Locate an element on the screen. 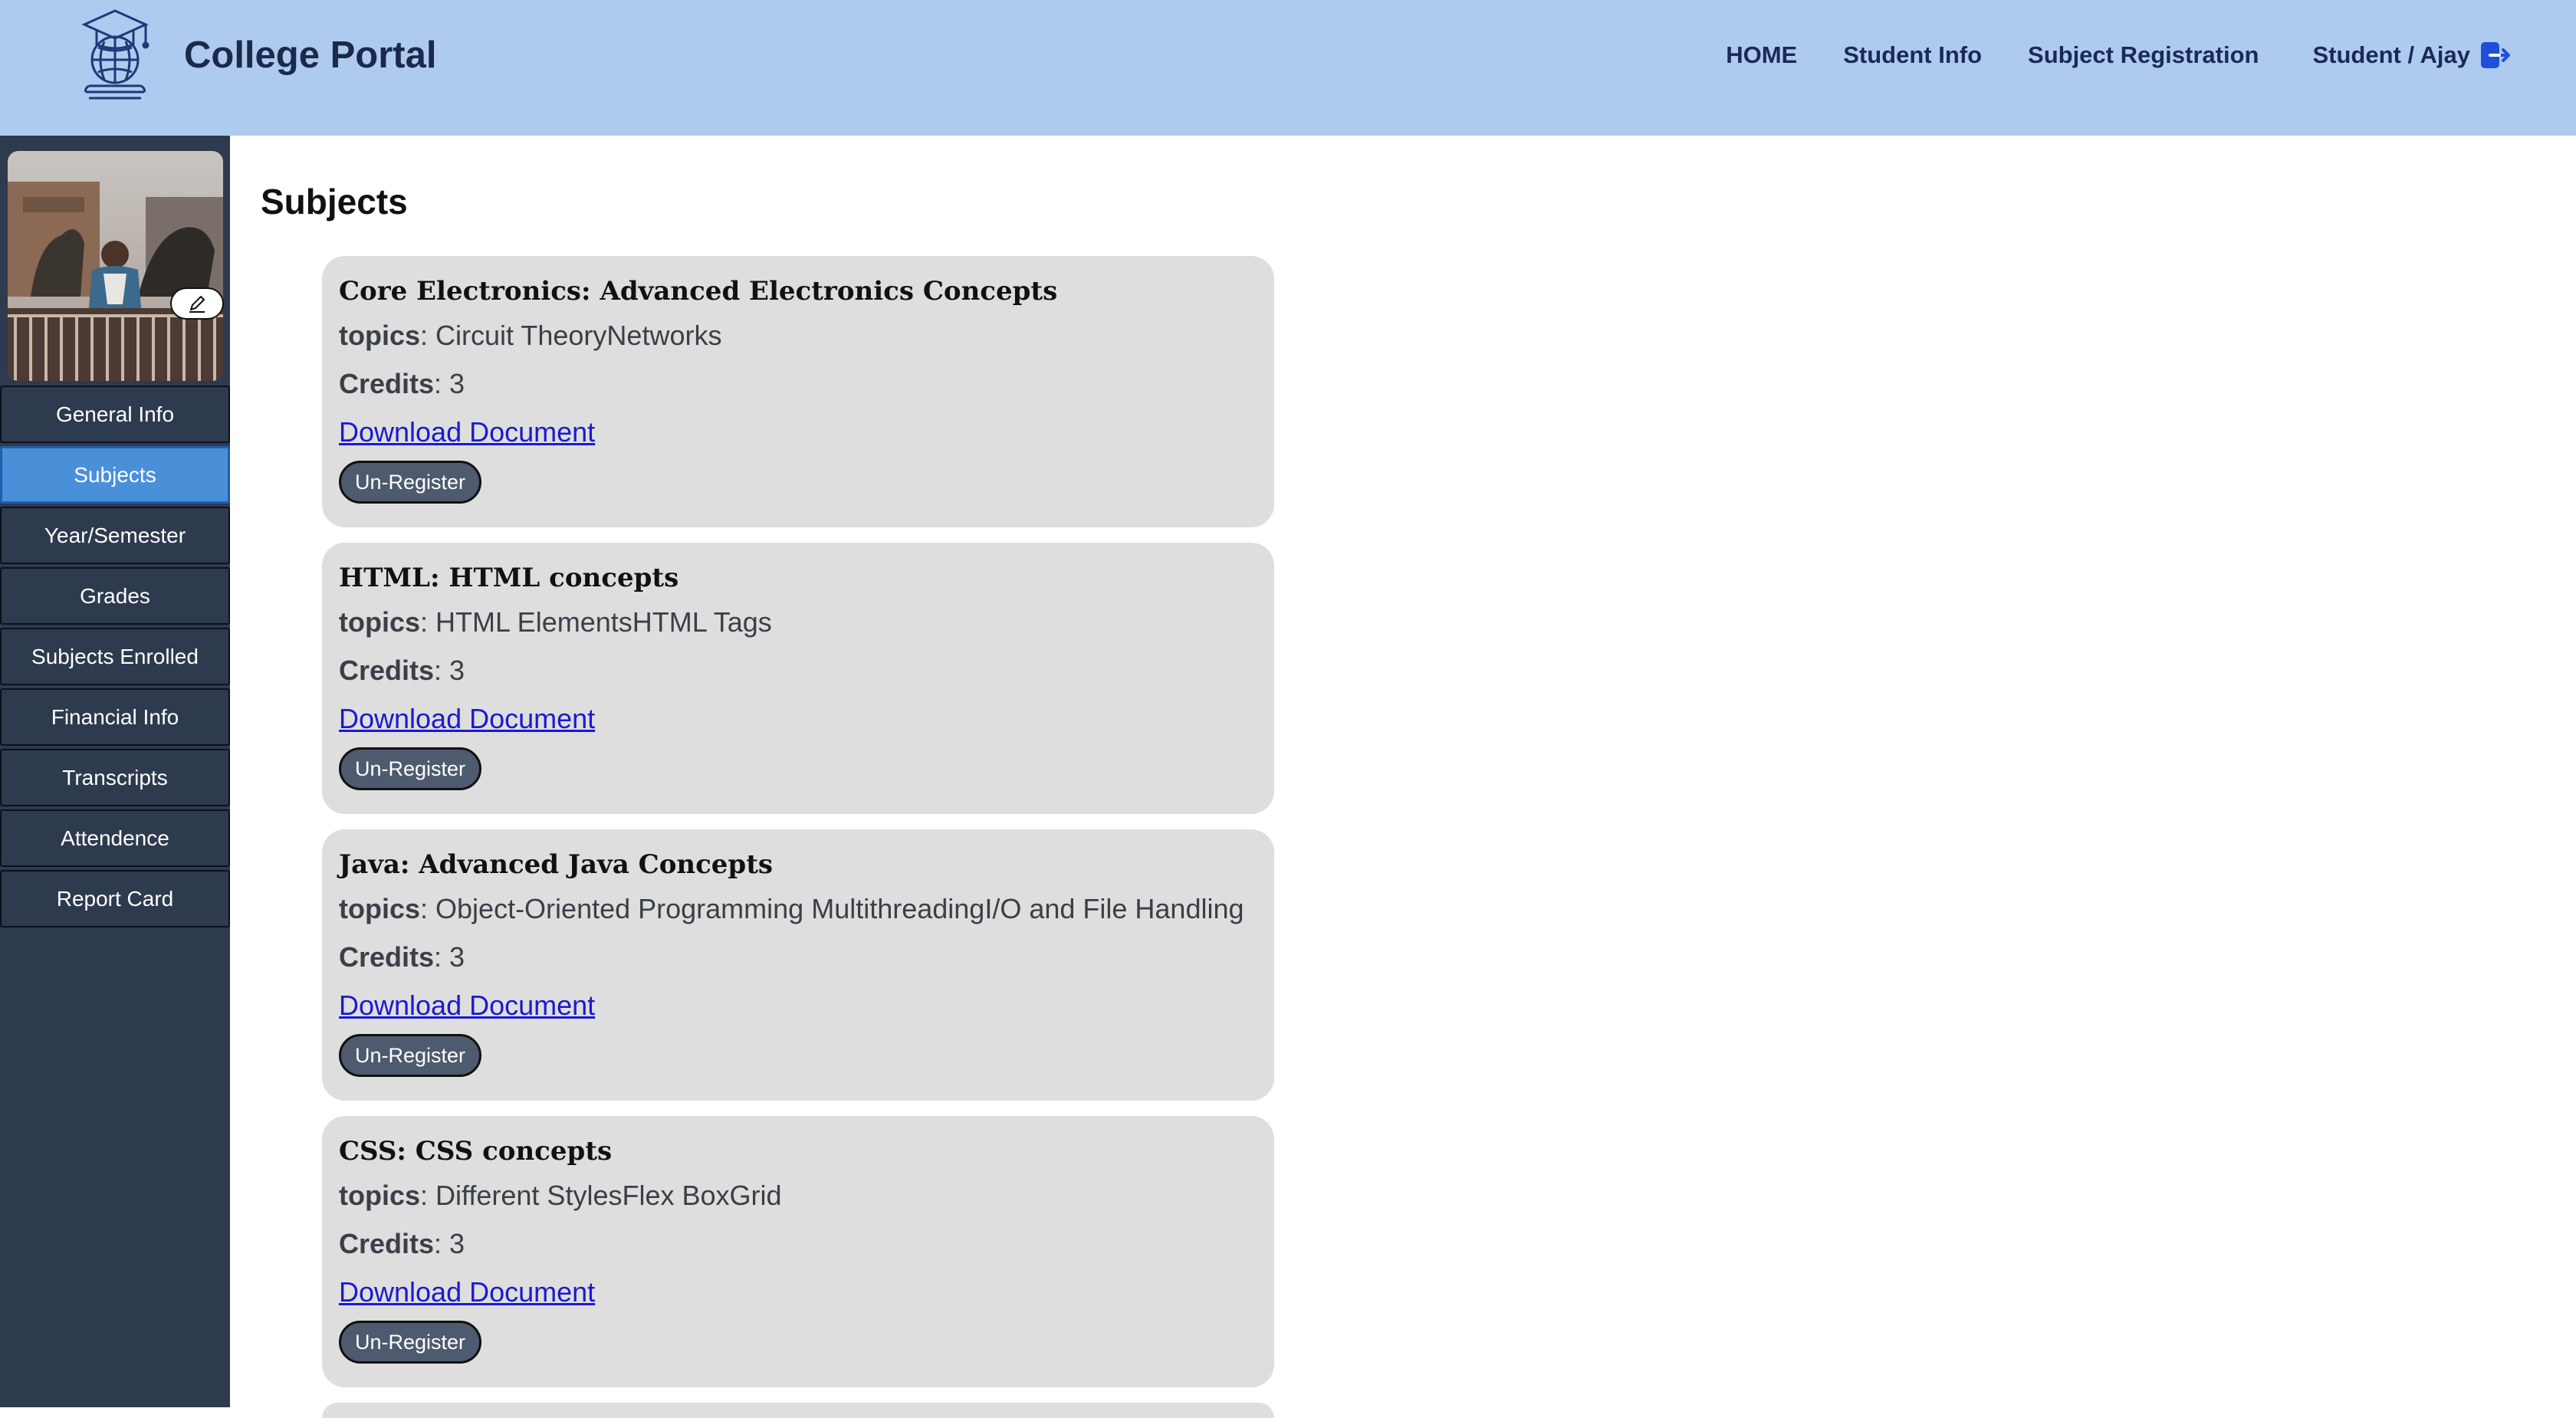  sidebar-item-report-card: Report Card is located at coordinates (115, 899).